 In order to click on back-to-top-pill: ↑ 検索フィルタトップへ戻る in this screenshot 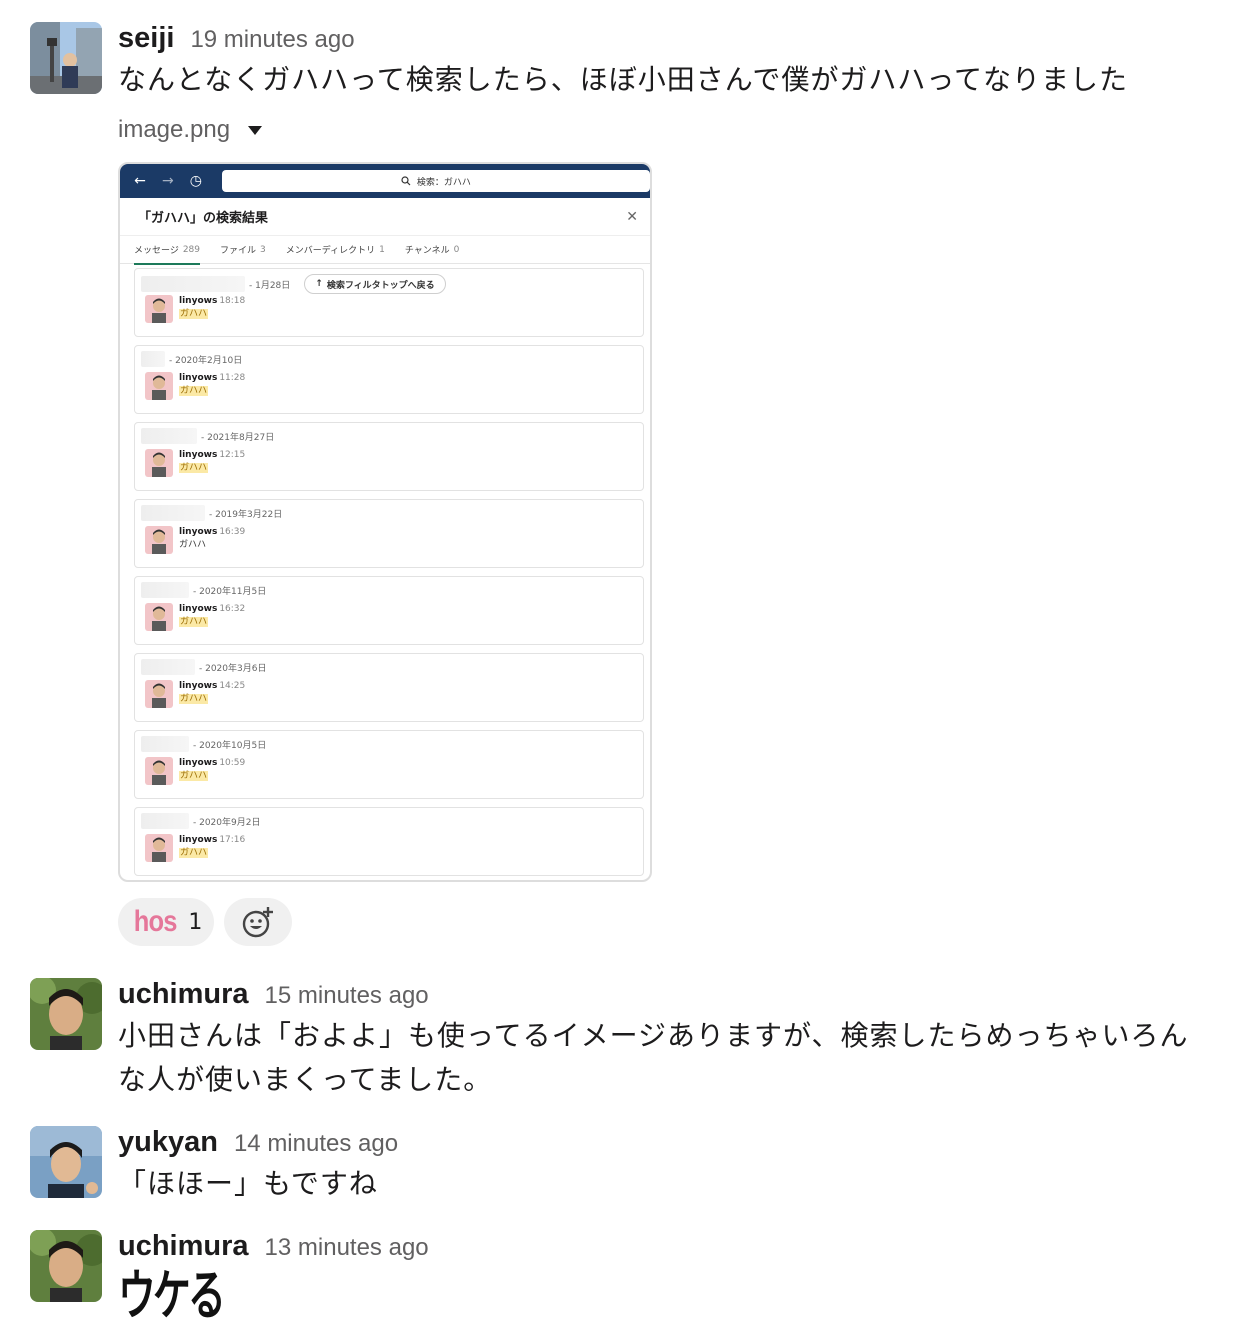, I will do `click(375, 284)`.